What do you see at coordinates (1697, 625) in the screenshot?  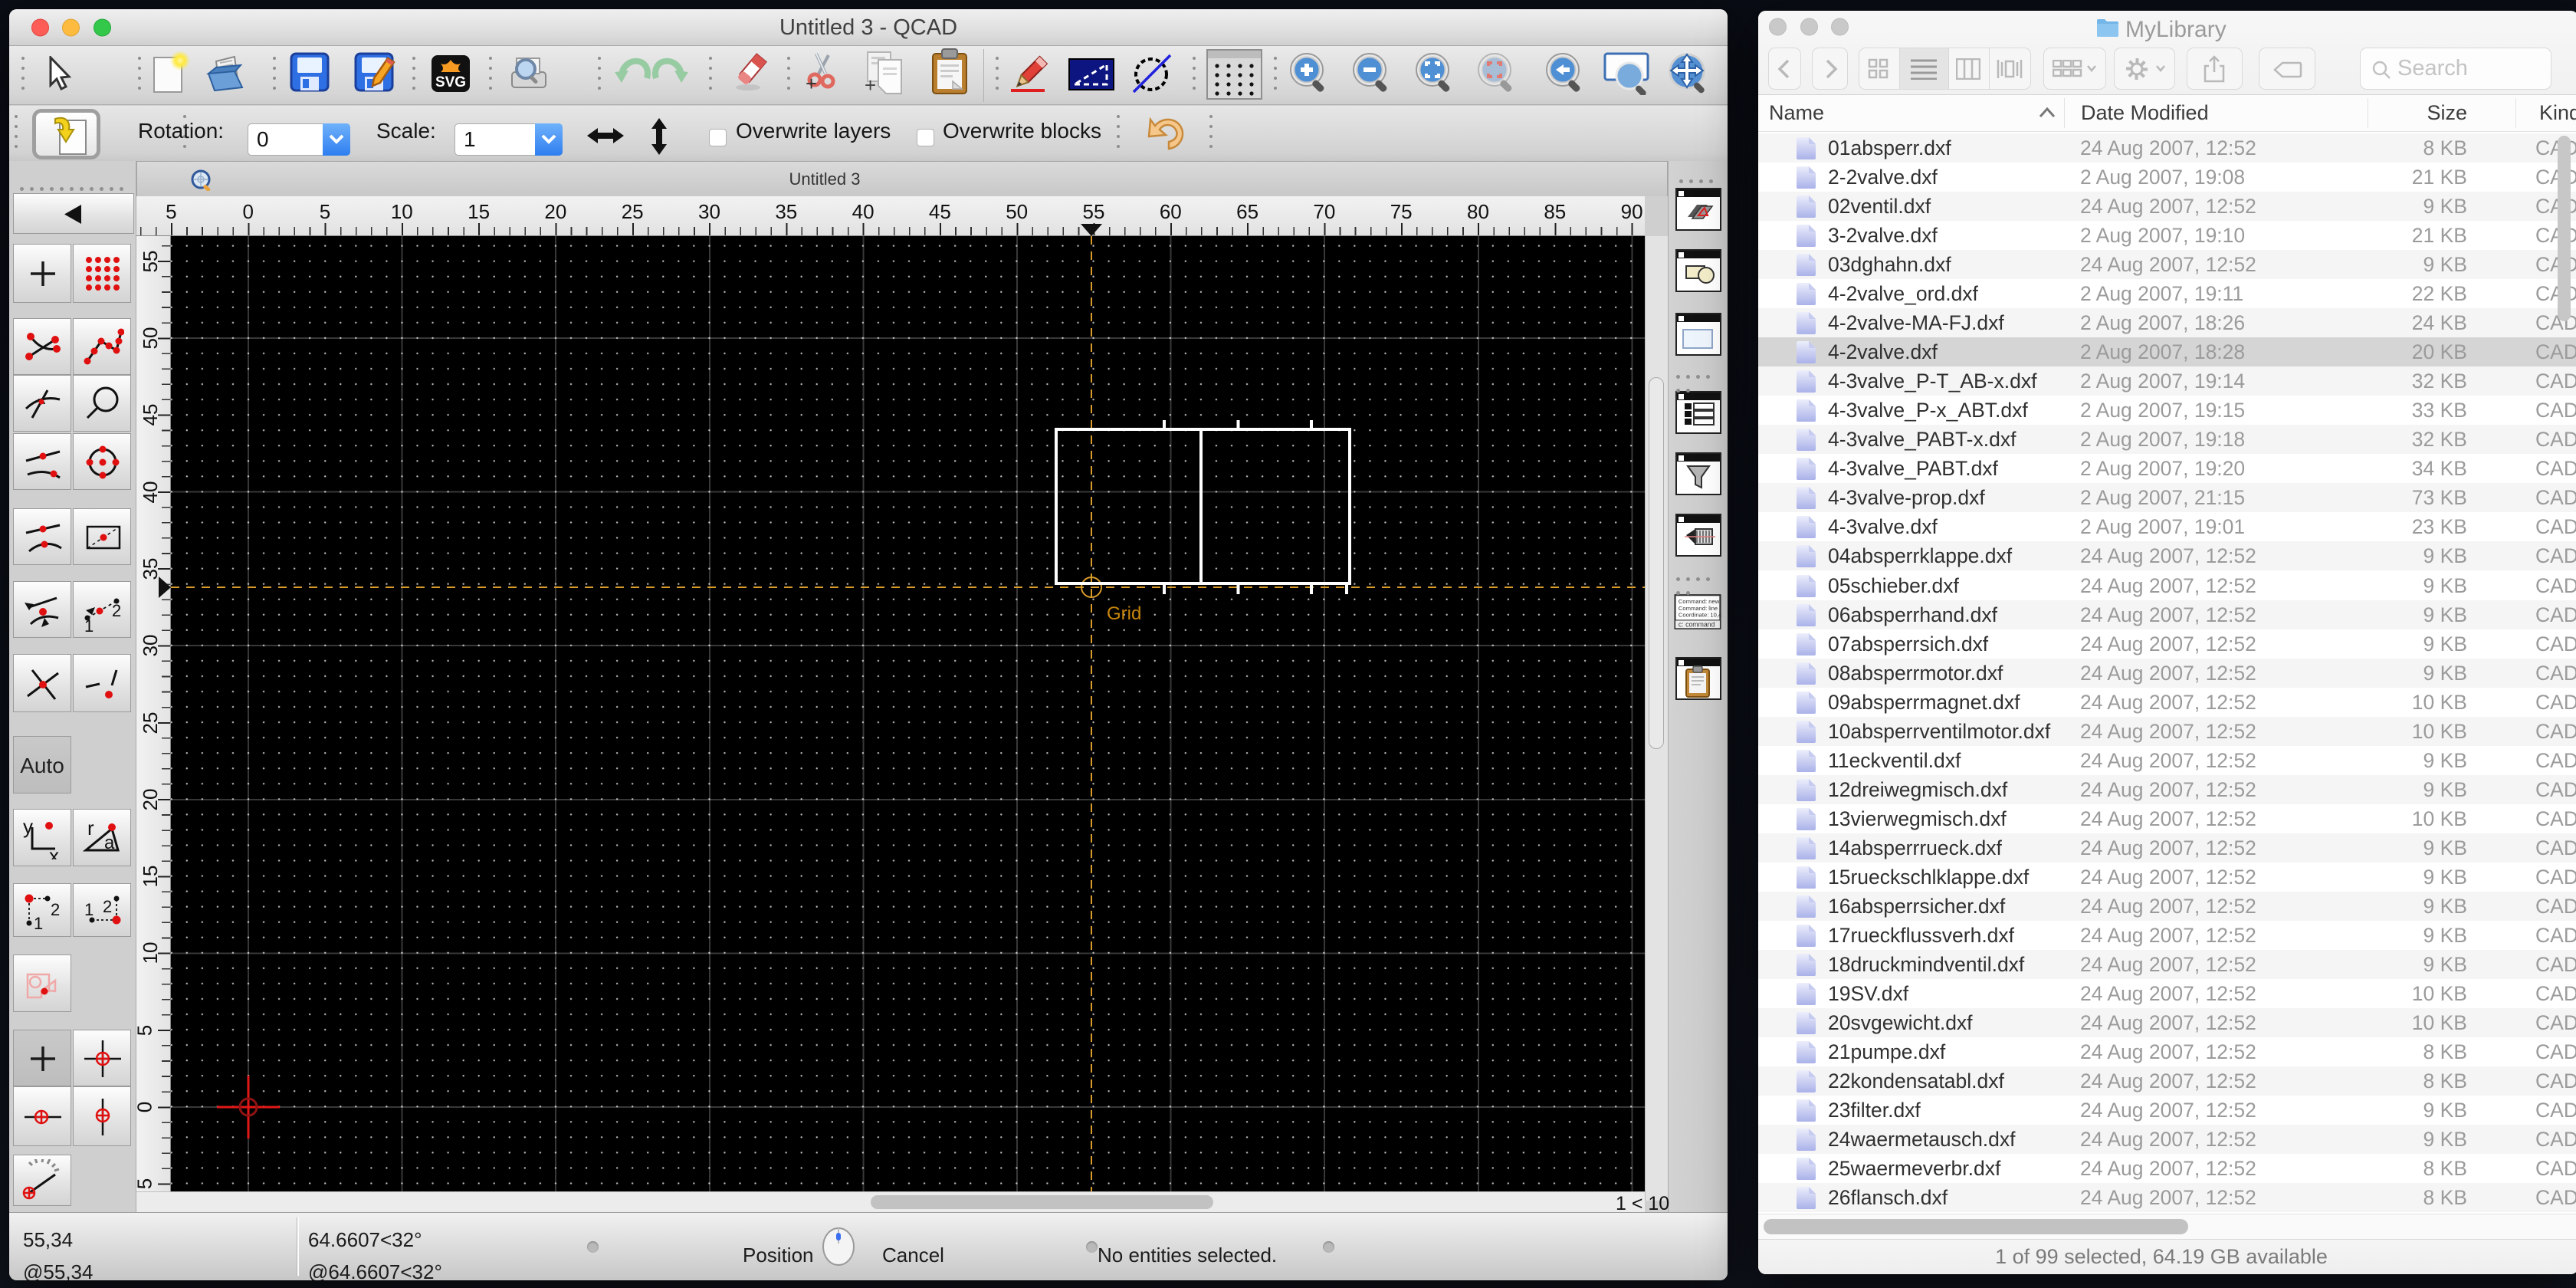 I see `svg-text: c: command` at bounding box center [1697, 625].